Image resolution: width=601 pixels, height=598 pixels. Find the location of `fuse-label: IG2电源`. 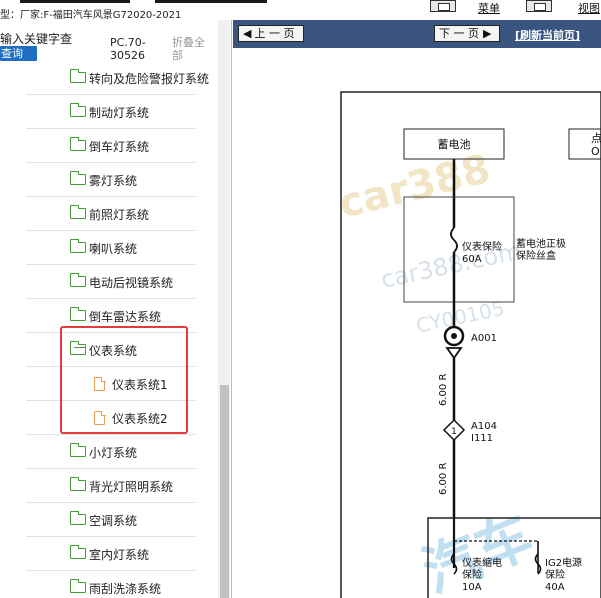

fuse-label: IG2电源 is located at coordinates (563, 562).